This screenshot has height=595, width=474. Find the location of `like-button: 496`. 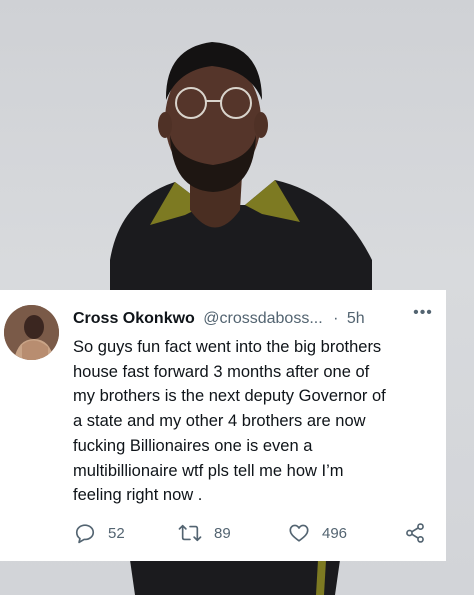

like-button: 496 is located at coordinates (317, 533).